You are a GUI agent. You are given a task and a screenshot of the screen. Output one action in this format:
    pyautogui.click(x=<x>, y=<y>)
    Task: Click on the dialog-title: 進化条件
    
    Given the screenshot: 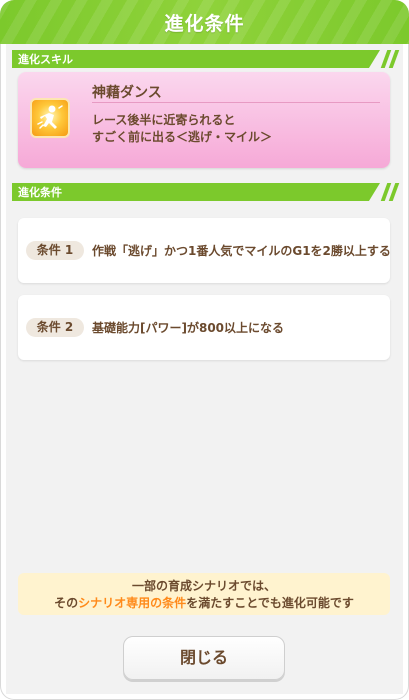 What is the action you would take?
    pyautogui.click(x=204, y=24)
    